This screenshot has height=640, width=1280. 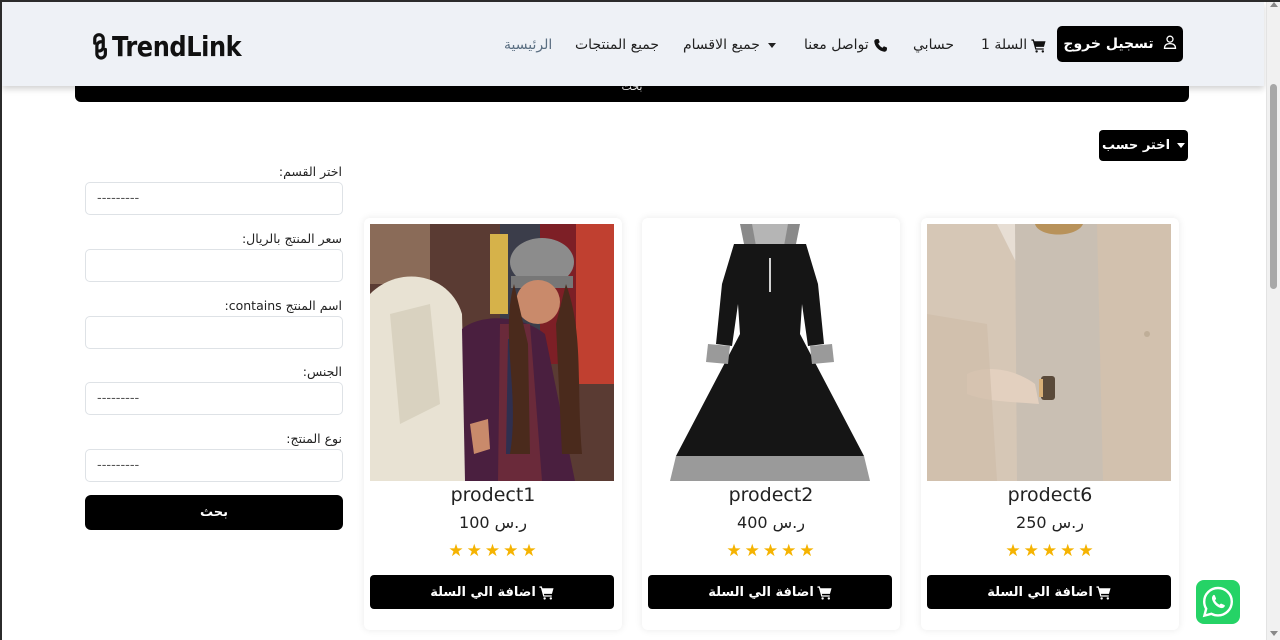 I want to click on nav-cart-label: السلة 1, so click(x=1004, y=45).